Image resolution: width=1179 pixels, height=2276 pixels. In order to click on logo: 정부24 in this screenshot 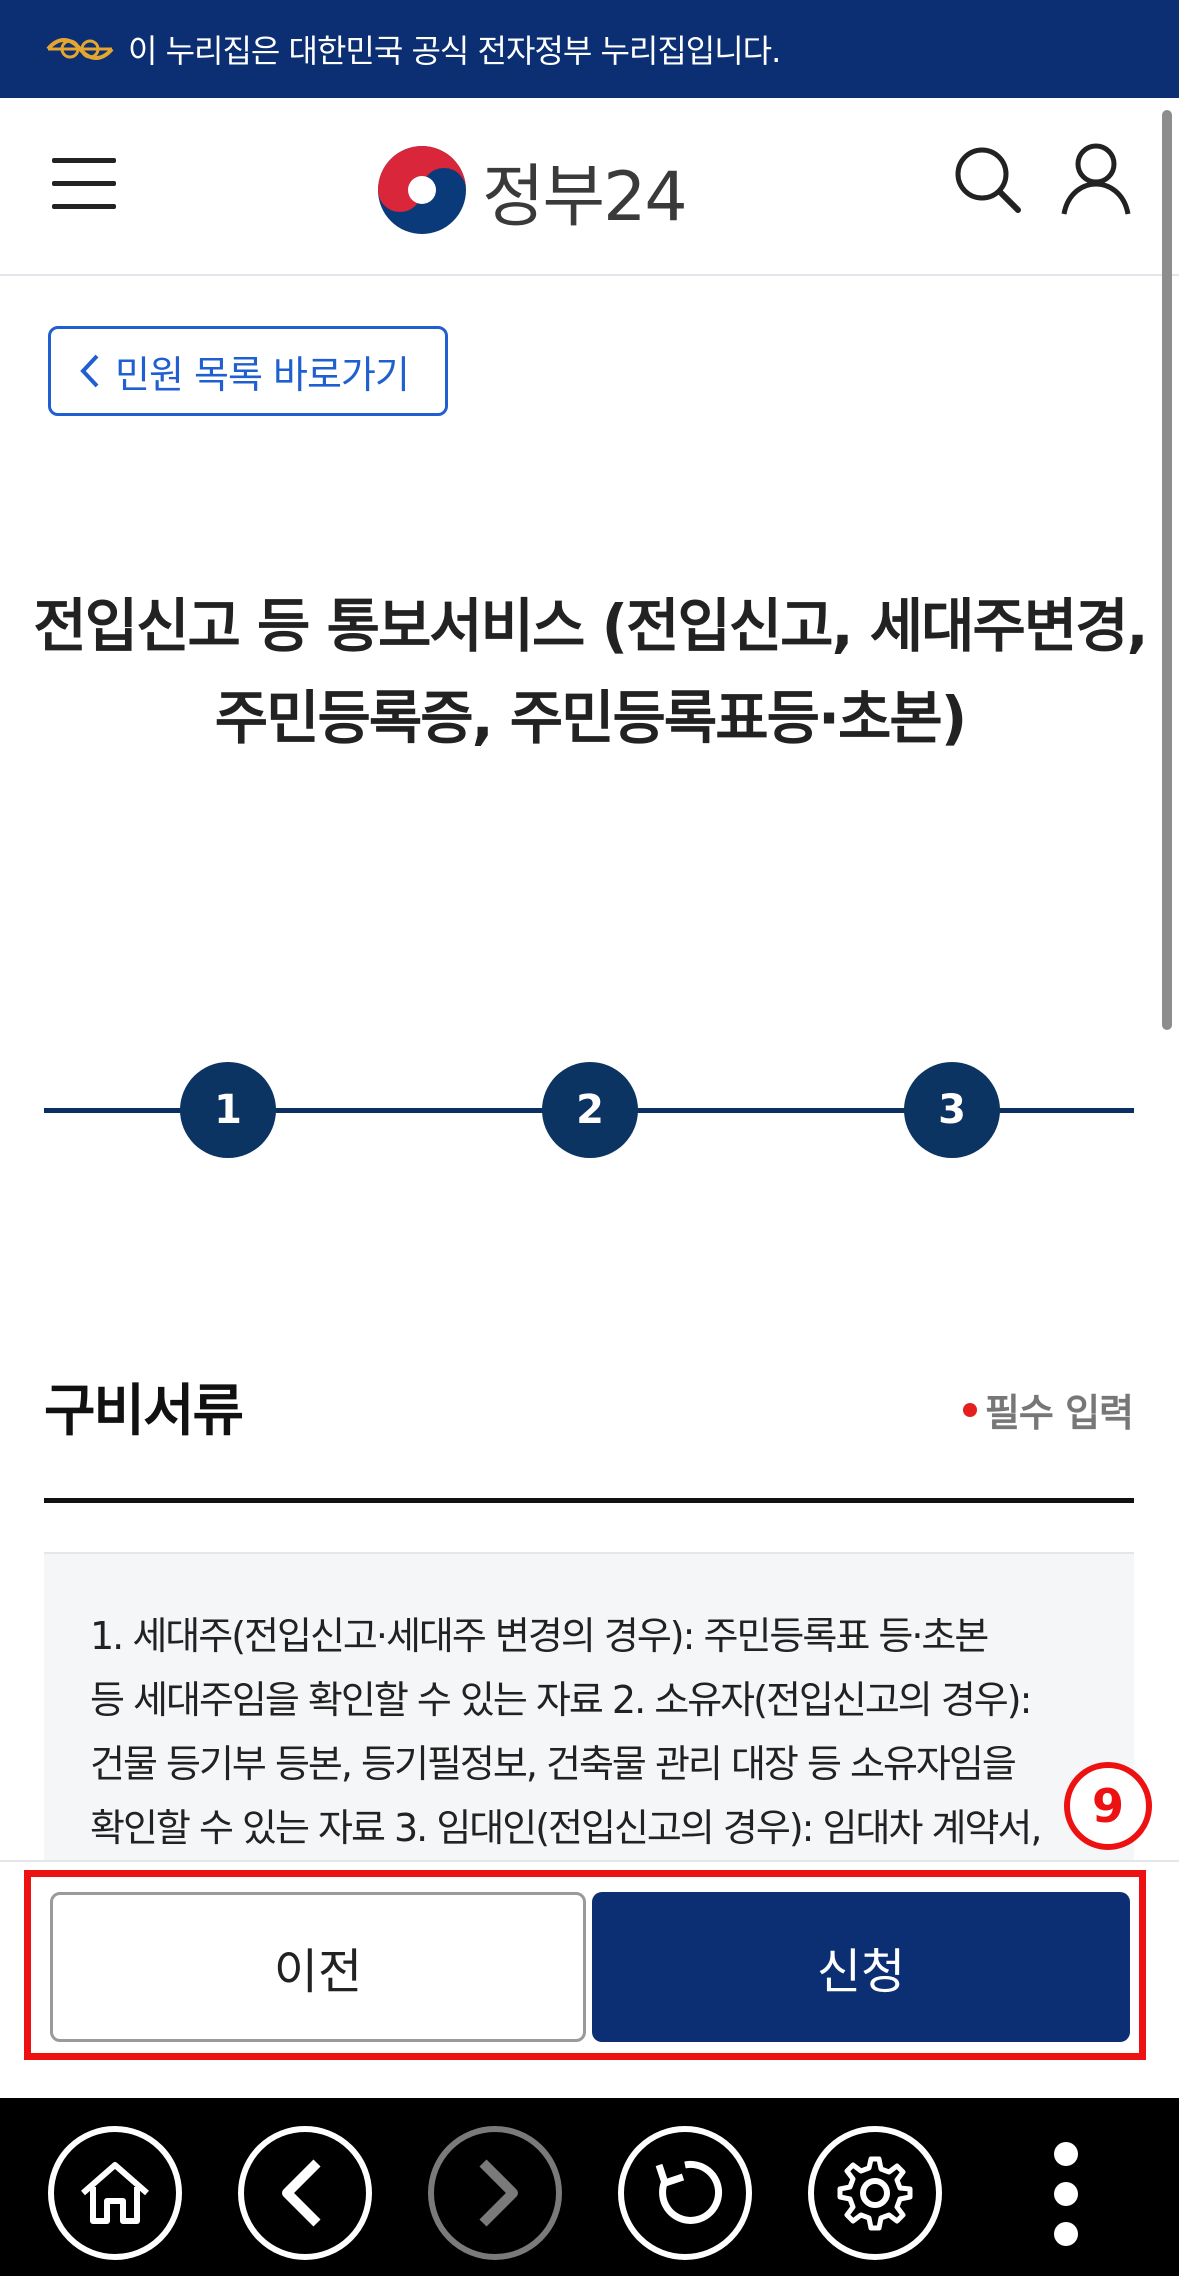, I will do `click(531, 190)`.